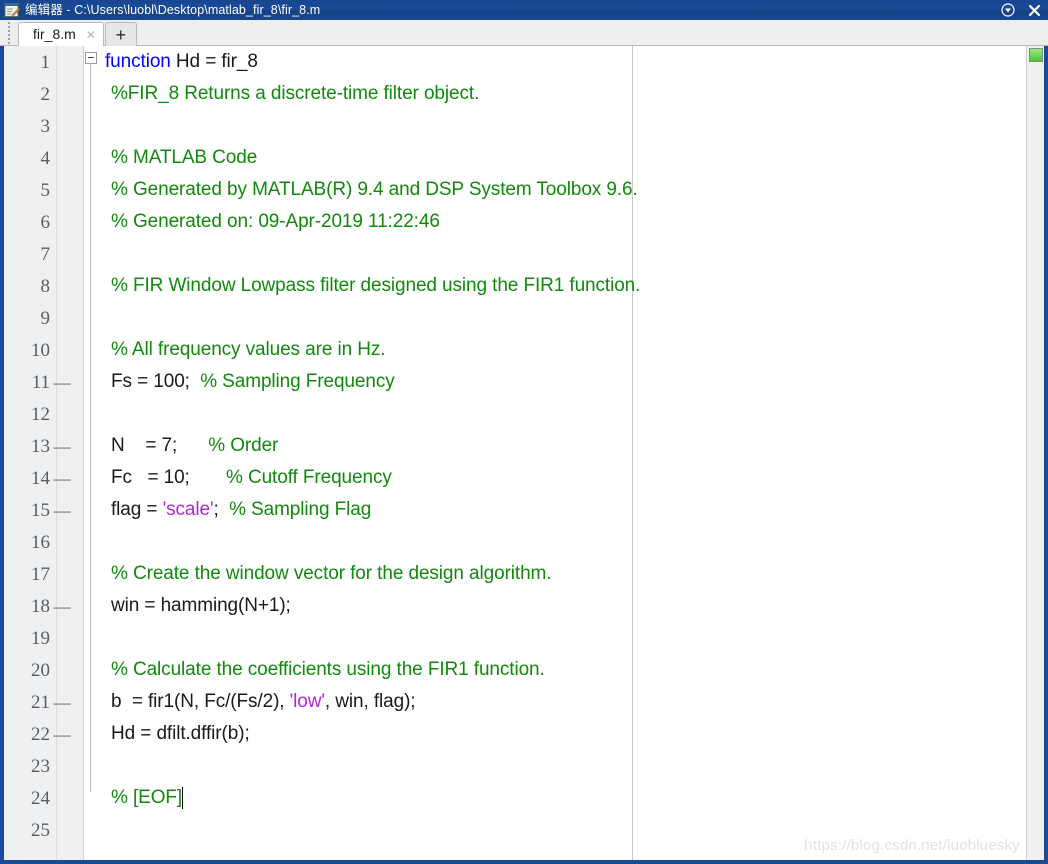 Image resolution: width=1048 pixels, height=864 pixels. What do you see at coordinates (44, 318) in the screenshot?
I see `gutter-line-9: 9` at bounding box center [44, 318].